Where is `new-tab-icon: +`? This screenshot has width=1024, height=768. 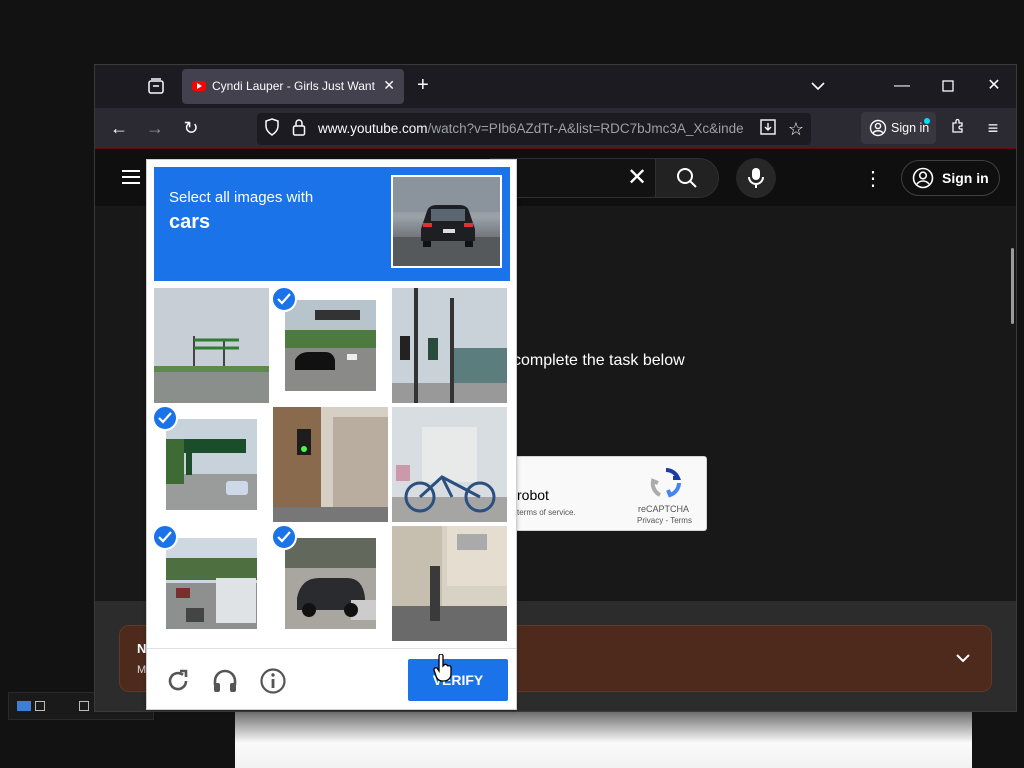 new-tab-icon: + is located at coordinates (423, 85).